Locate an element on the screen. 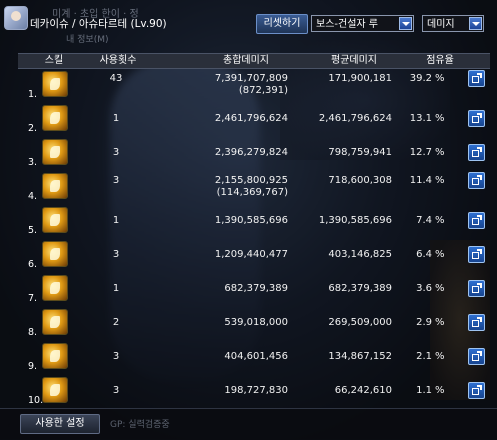 The height and width of the screenshot is (440, 497). row-total: 7,391,707,809 is located at coordinates (251, 78).